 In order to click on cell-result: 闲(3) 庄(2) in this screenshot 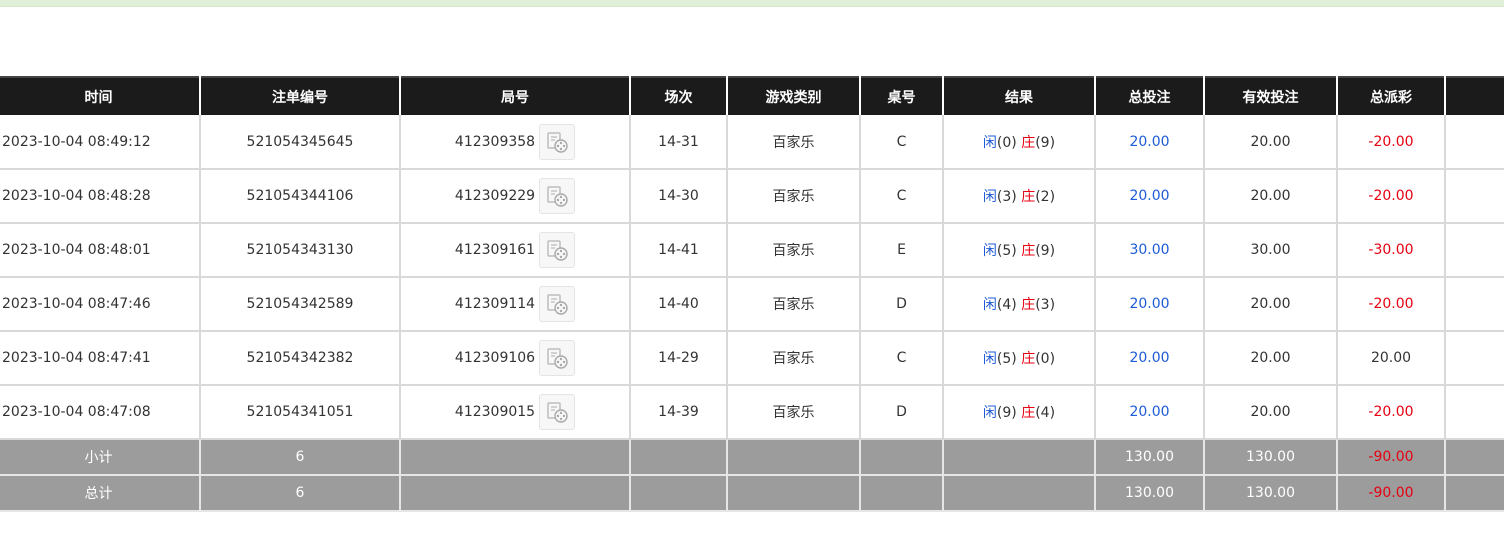, I will do `click(1019, 196)`.